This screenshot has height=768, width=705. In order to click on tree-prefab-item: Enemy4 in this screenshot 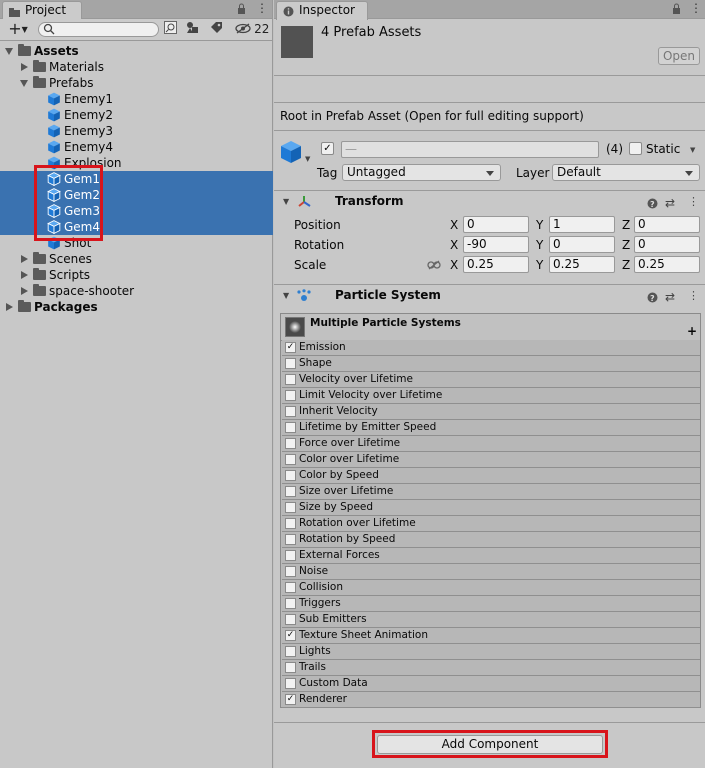, I will do `click(136, 147)`.